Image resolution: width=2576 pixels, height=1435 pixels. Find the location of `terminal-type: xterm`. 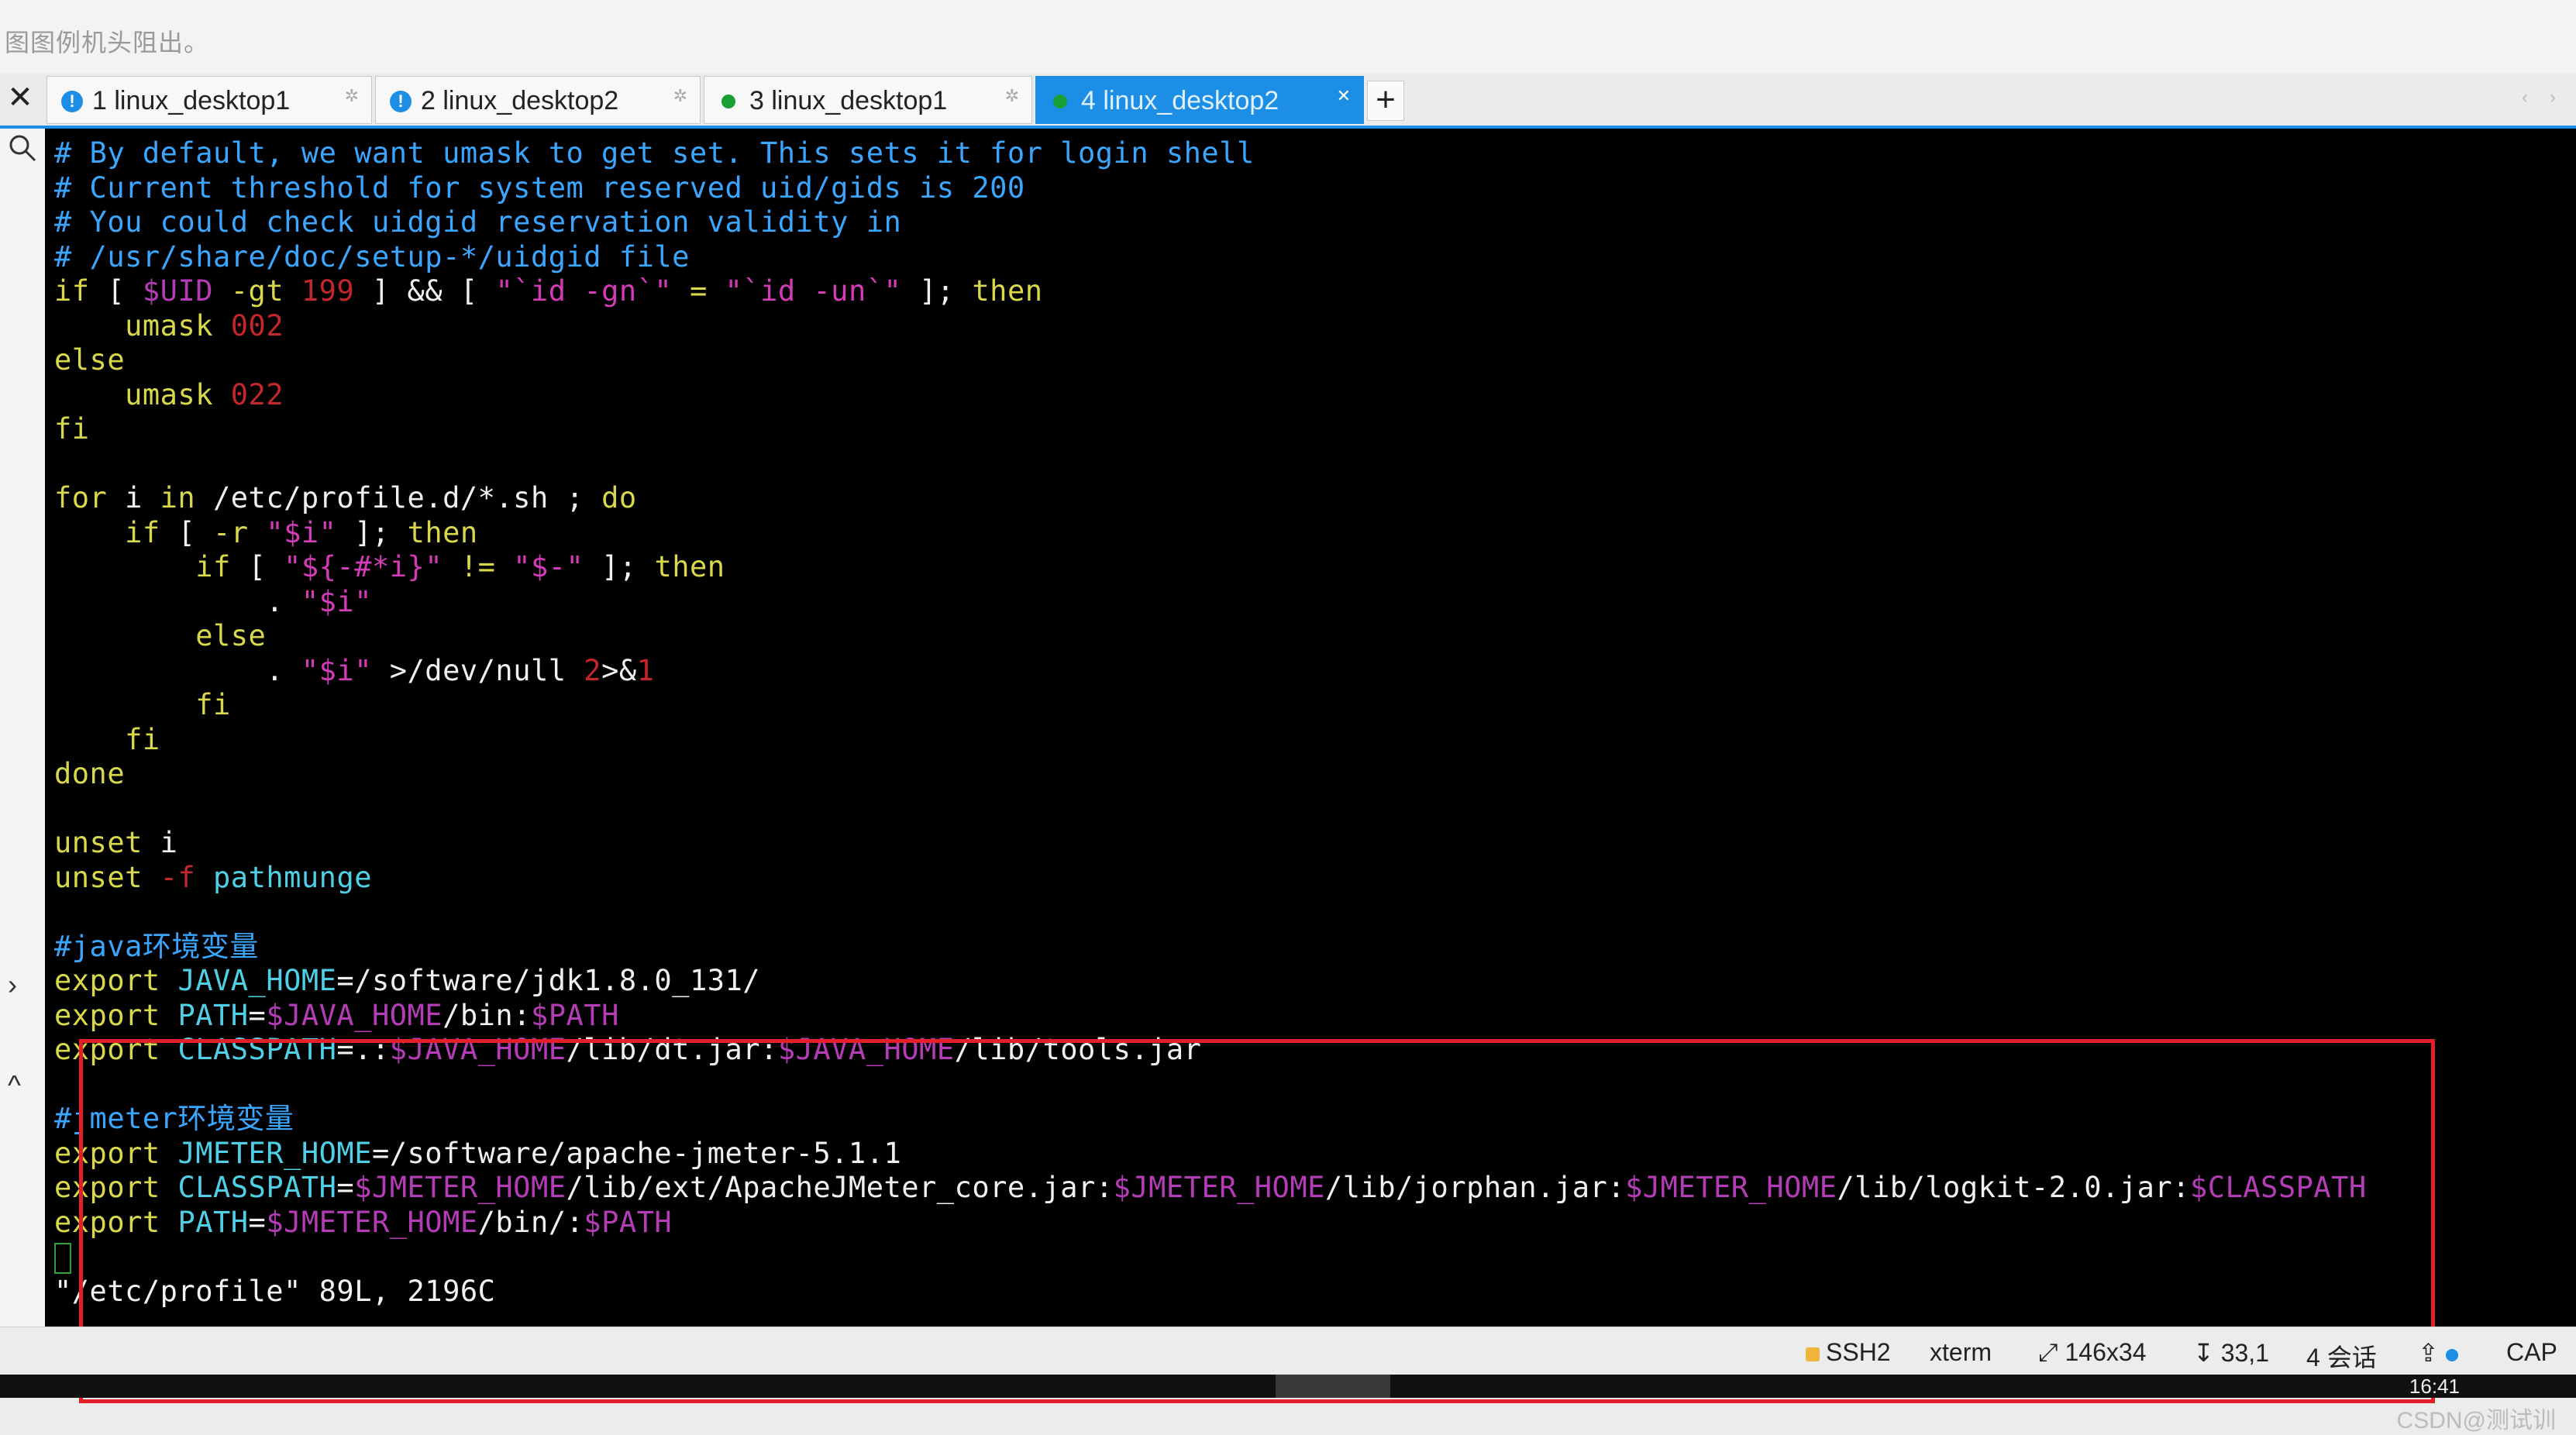

terminal-type: xterm is located at coordinates (1961, 1352).